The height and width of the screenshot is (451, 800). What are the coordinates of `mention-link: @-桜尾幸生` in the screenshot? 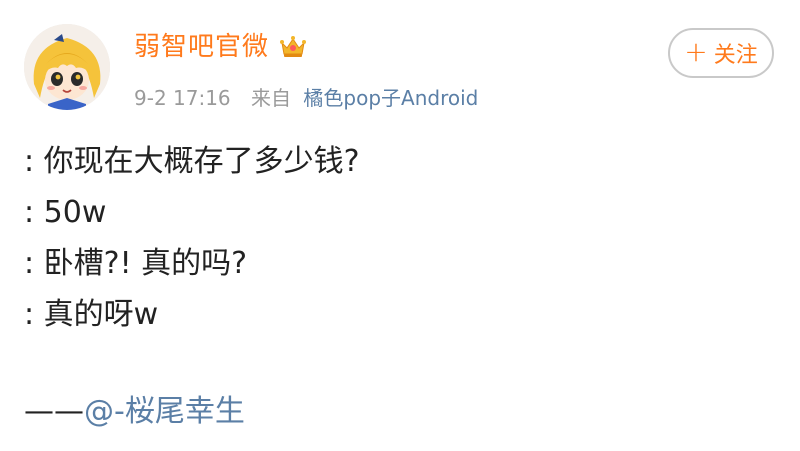 It's located at (164, 411).